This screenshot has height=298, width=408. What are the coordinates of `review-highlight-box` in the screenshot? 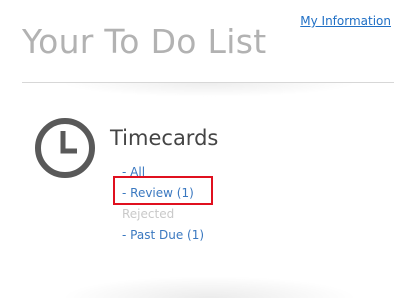 It's located at (163, 190).